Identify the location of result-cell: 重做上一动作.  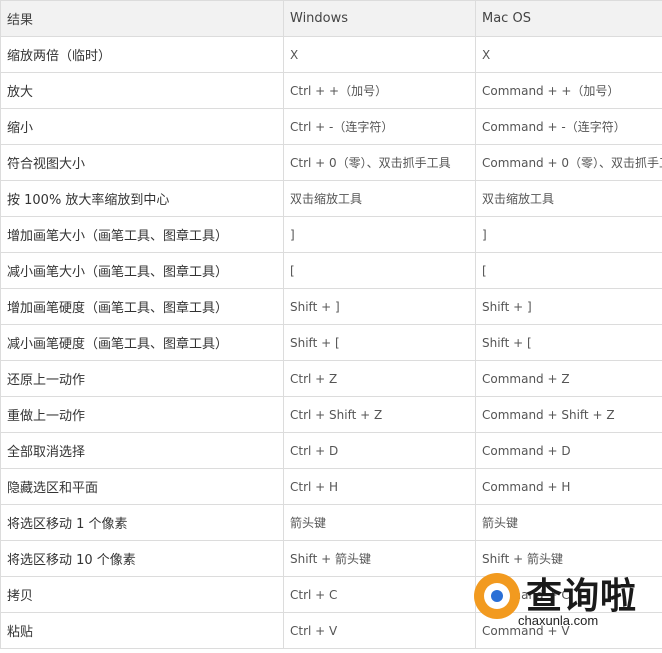
(142, 414).